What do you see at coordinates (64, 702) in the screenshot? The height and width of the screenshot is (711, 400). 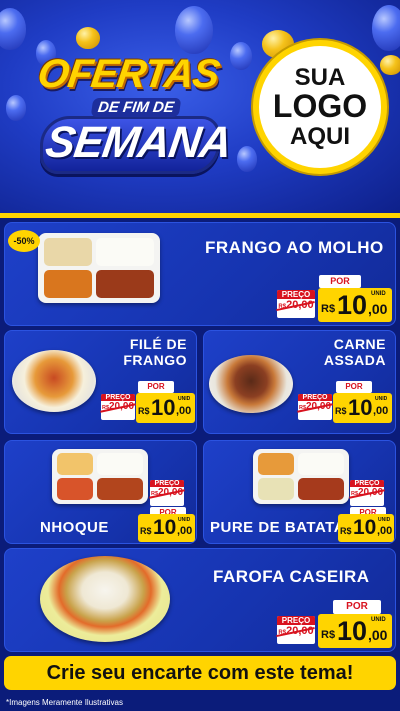 I see `footnote: *Imagens Meramente Ilustrativas` at bounding box center [64, 702].